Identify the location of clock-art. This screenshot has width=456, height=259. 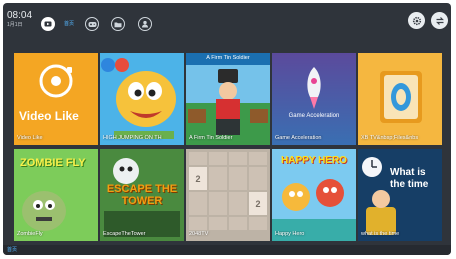
(400, 195).